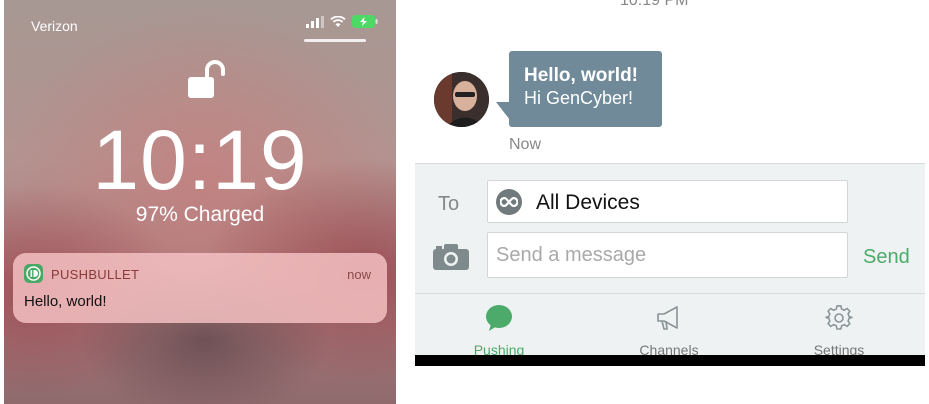  Describe the element at coordinates (65, 301) in the screenshot. I see `notification-message: Hello, world!` at that location.